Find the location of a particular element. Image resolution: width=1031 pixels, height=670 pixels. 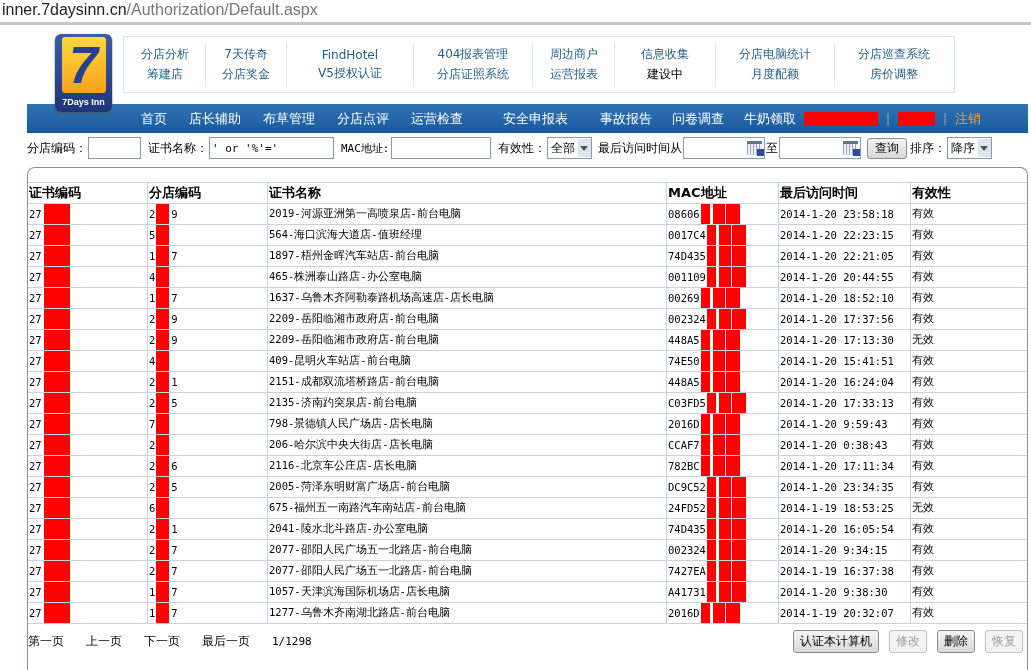

table-cell: 2014-1-20 22:23:15 is located at coordinates (845, 235).